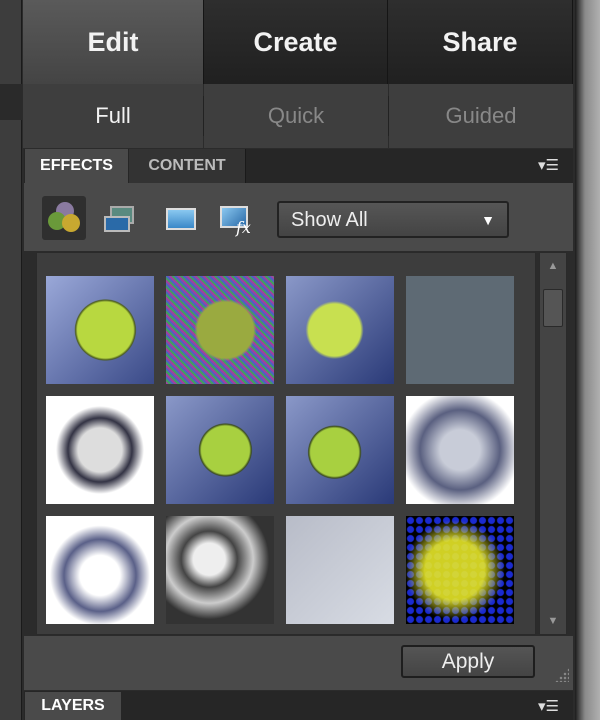 The height and width of the screenshot is (720, 600). Describe the element at coordinates (553, 443) in the screenshot. I see `scrollbar: ▲ ▼` at that location.